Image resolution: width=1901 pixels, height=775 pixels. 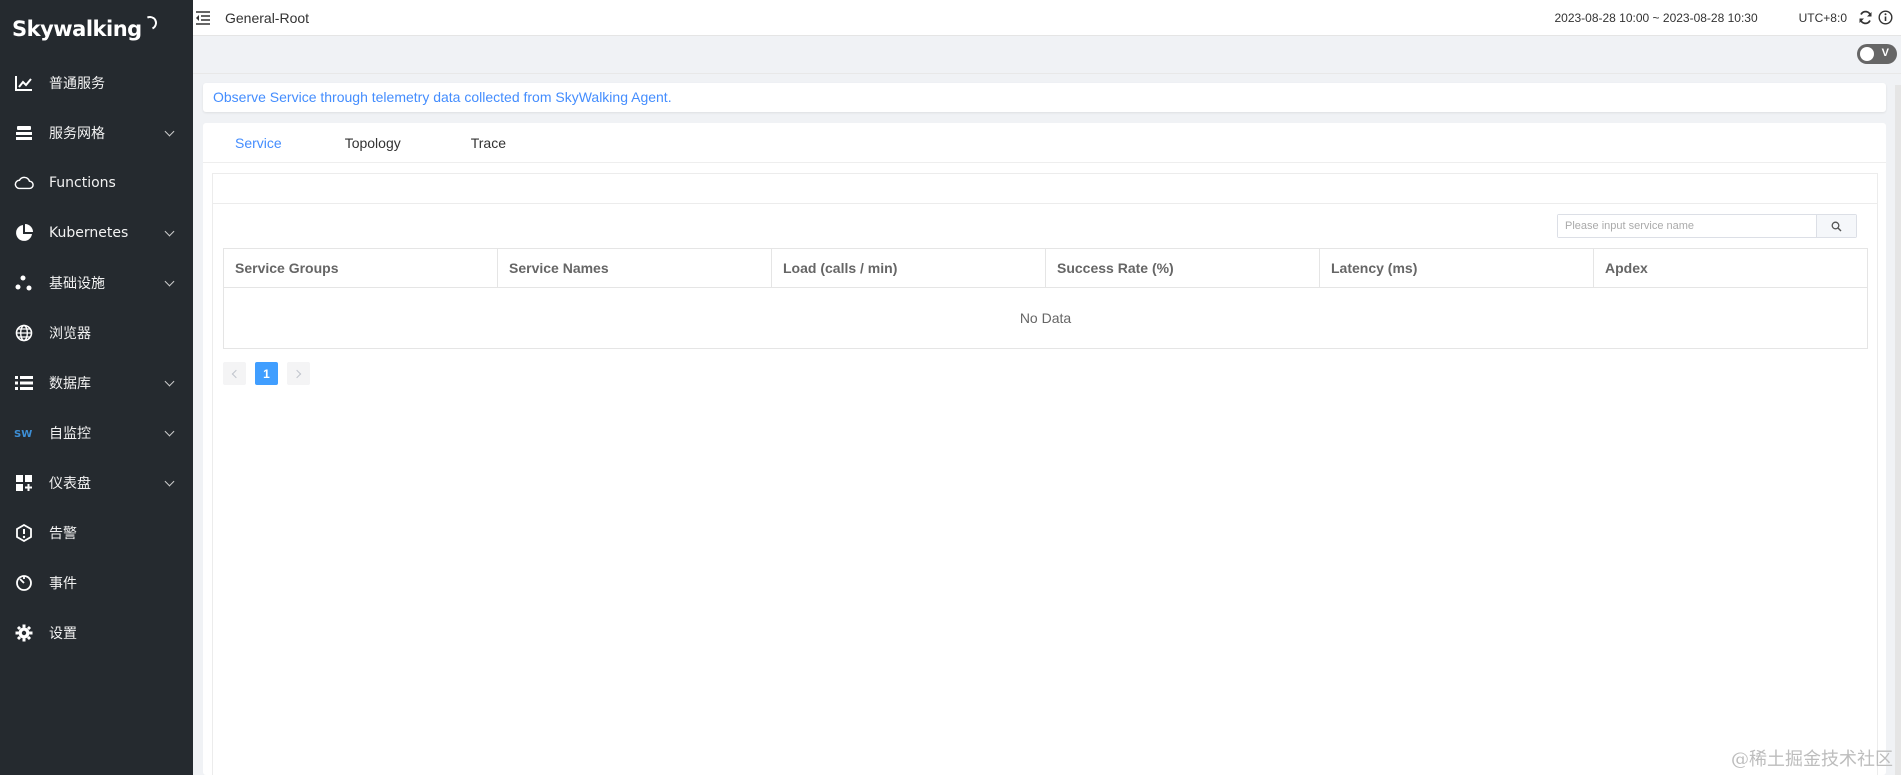 What do you see at coordinates (96, 383) in the screenshot?
I see `sidebar-item-database: 数据库` at bounding box center [96, 383].